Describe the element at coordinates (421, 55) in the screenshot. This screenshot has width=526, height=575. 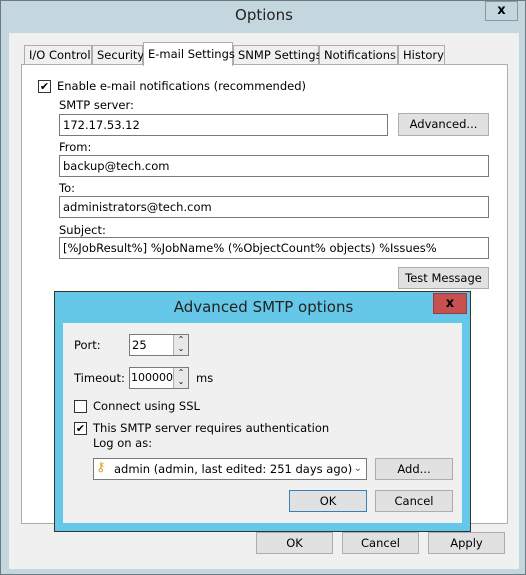
I see `tab-history: History` at that location.